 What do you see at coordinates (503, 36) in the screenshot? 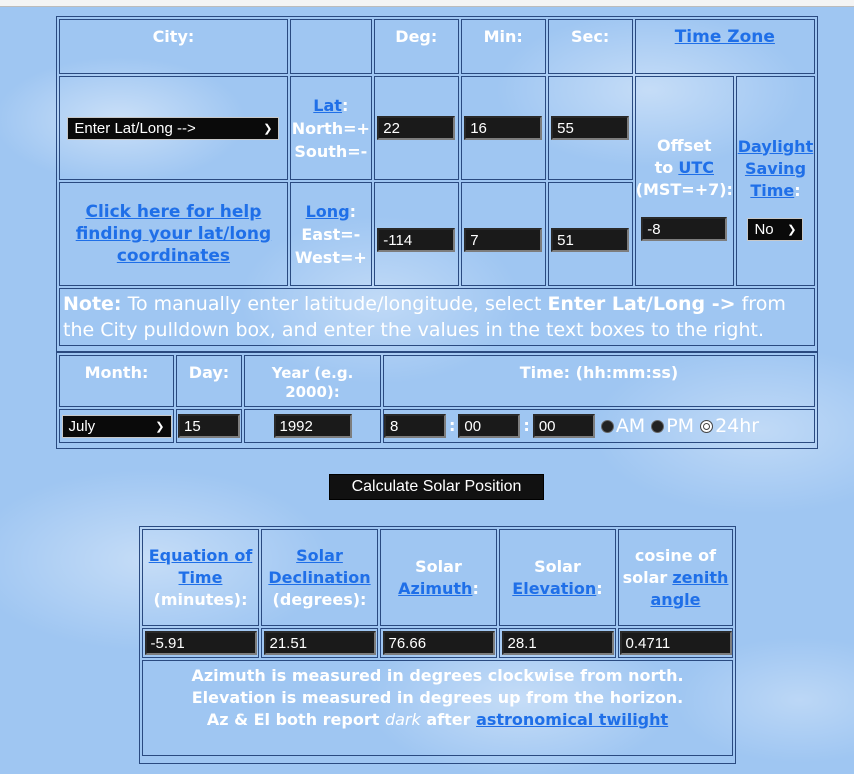
I see `min-header: Min:` at bounding box center [503, 36].